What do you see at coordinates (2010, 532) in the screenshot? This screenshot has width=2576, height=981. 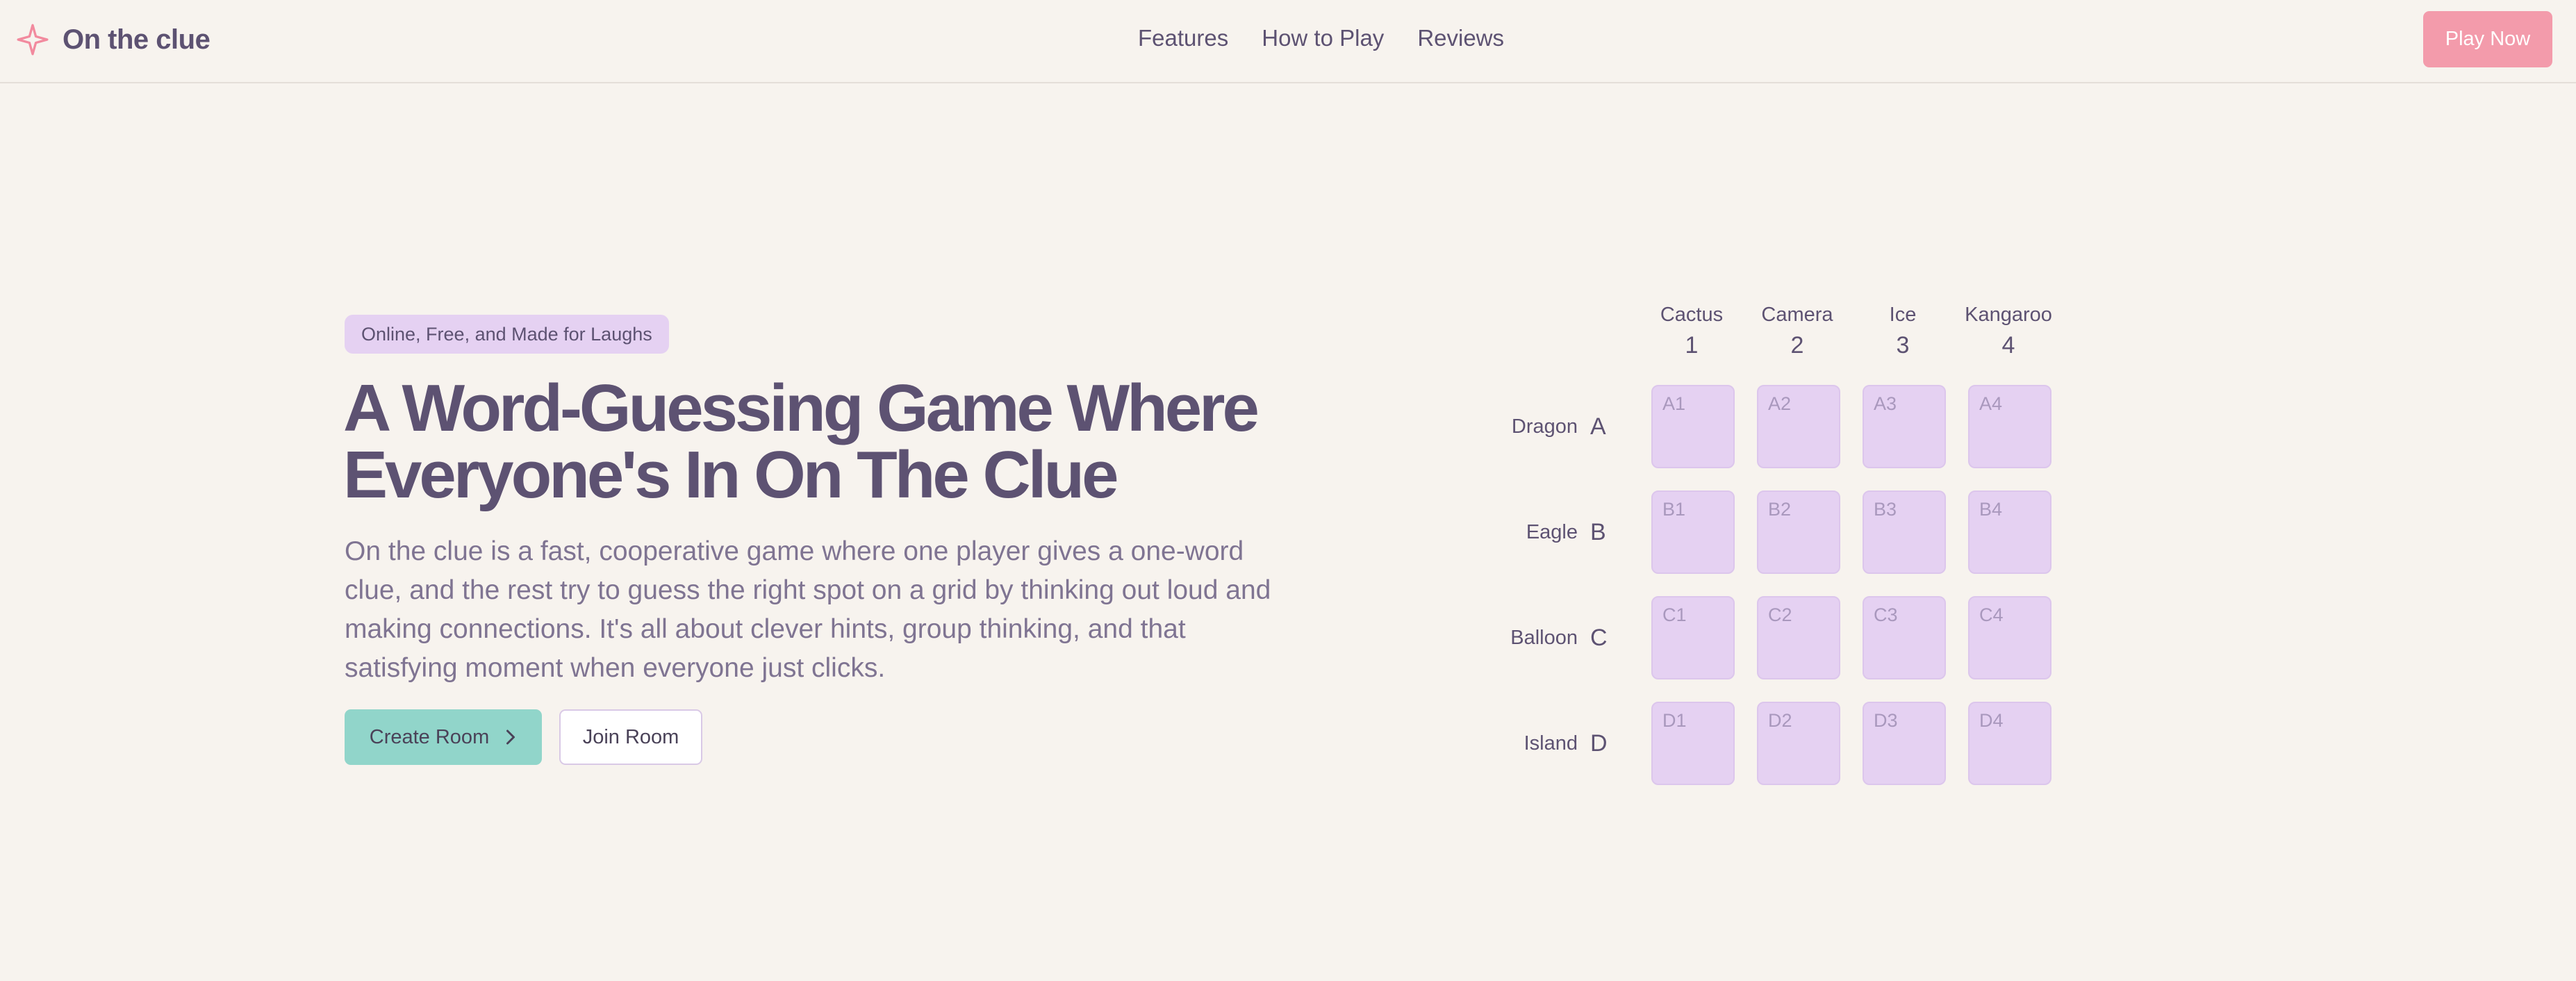 I see `grid-cell-b4: B4` at bounding box center [2010, 532].